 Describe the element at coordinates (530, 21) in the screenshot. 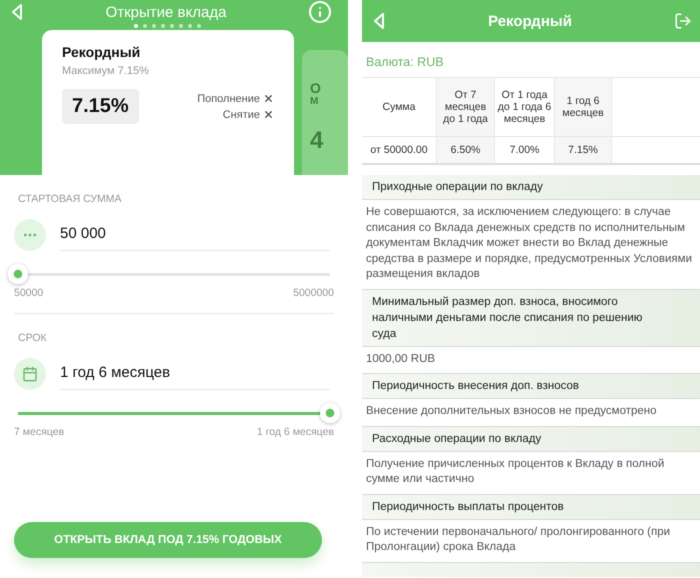

I see `screen-title: Рекордный` at that location.